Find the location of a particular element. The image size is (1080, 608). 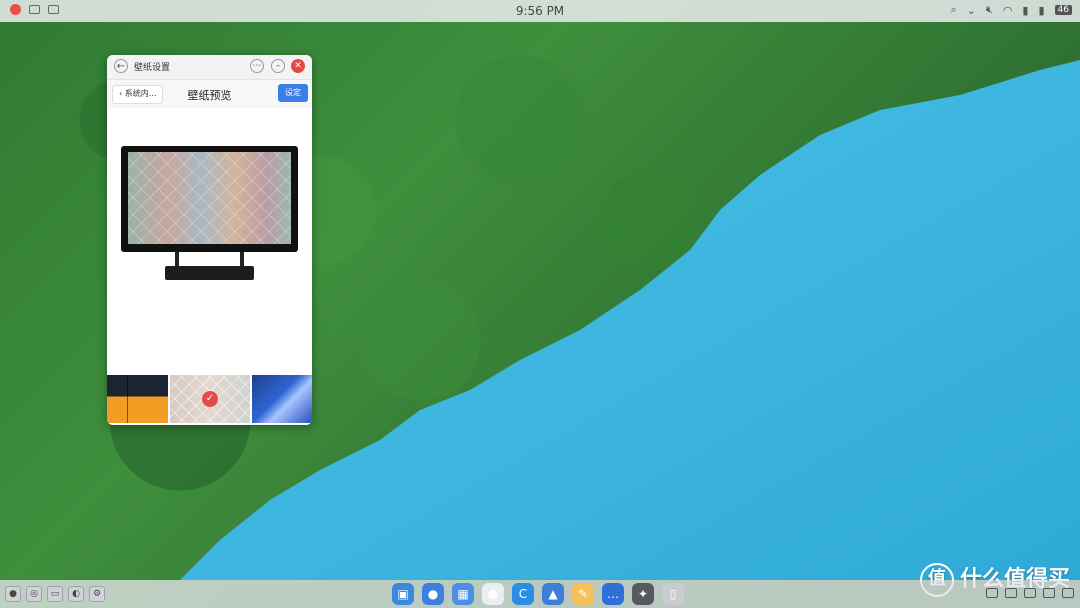

clock: 9:56 PM is located at coordinates (540, 11).